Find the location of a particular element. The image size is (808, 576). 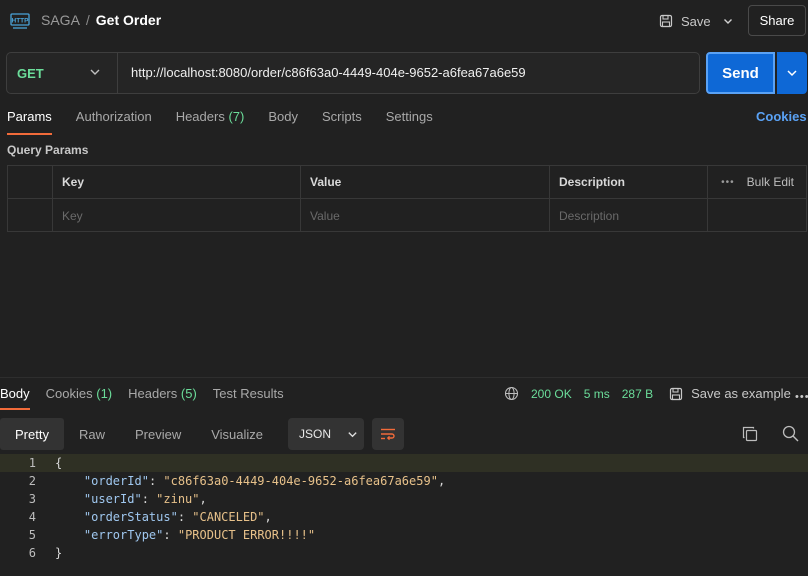

table-row: Key Value Description is located at coordinates (407, 215).